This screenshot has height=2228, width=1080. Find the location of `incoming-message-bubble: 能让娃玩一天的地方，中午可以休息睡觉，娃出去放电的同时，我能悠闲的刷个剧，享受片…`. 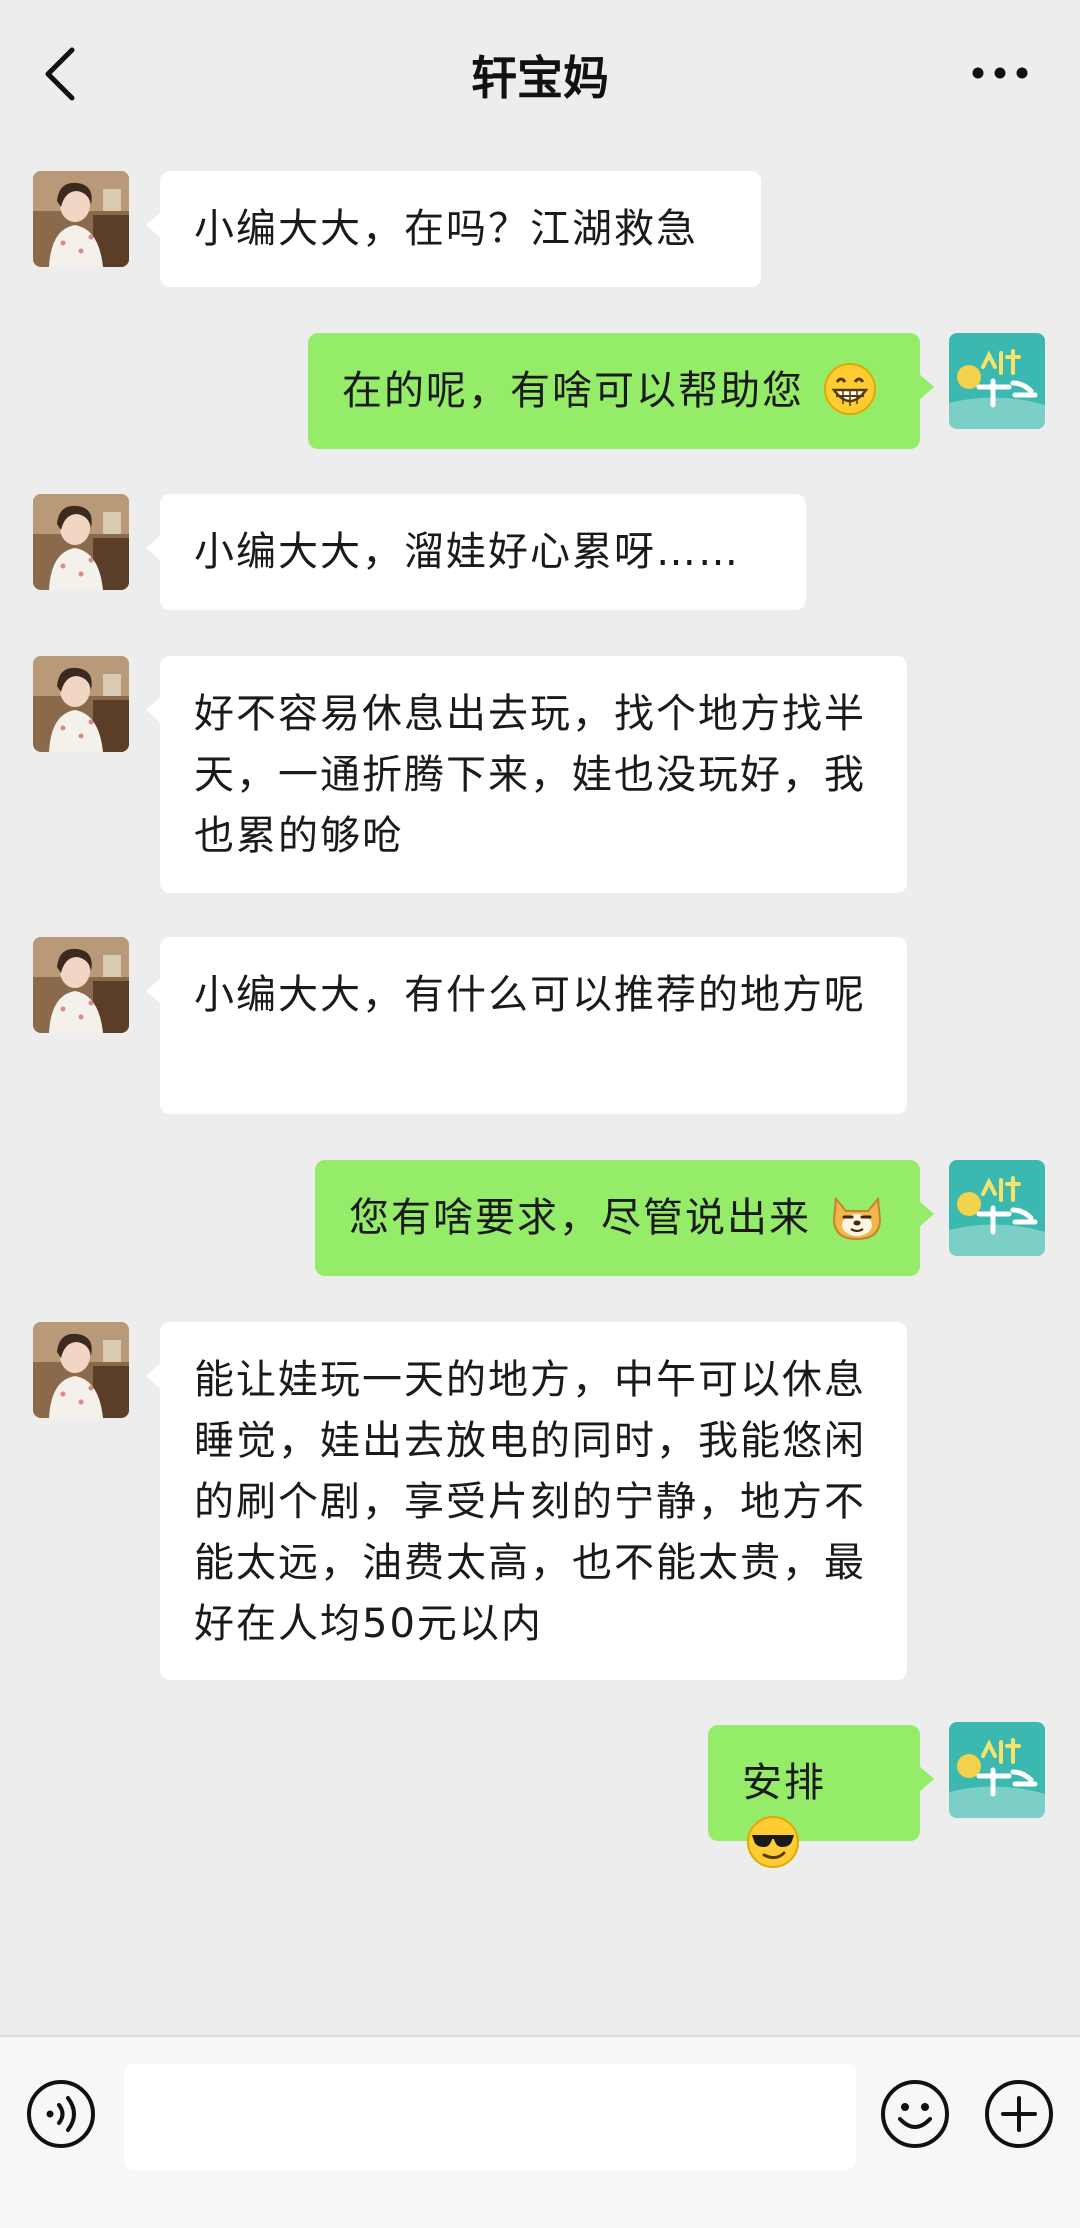

incoming-message-bubble: 能让娃玩一天的地方，中午可以休息睡觉，娃出去放电的同时，我能悠闲的刷个剧，享受片… is located at coordinates (526, 1501).